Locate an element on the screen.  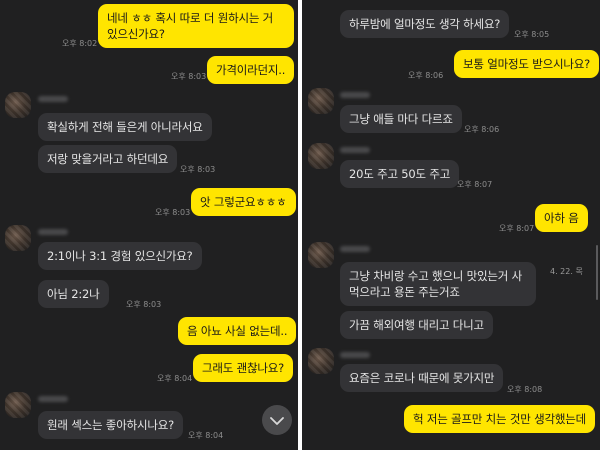
message-bubble-received: 20도 주고 50도 주고 is located at coordinates (400, 174).